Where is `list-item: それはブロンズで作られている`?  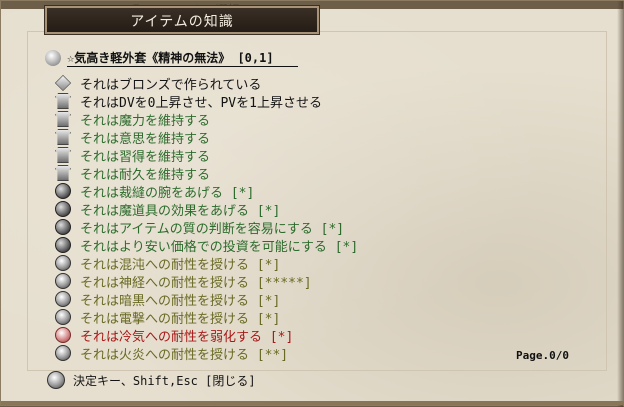 list-item: それはブロンズで作られている is located at coordinates (314, 83).